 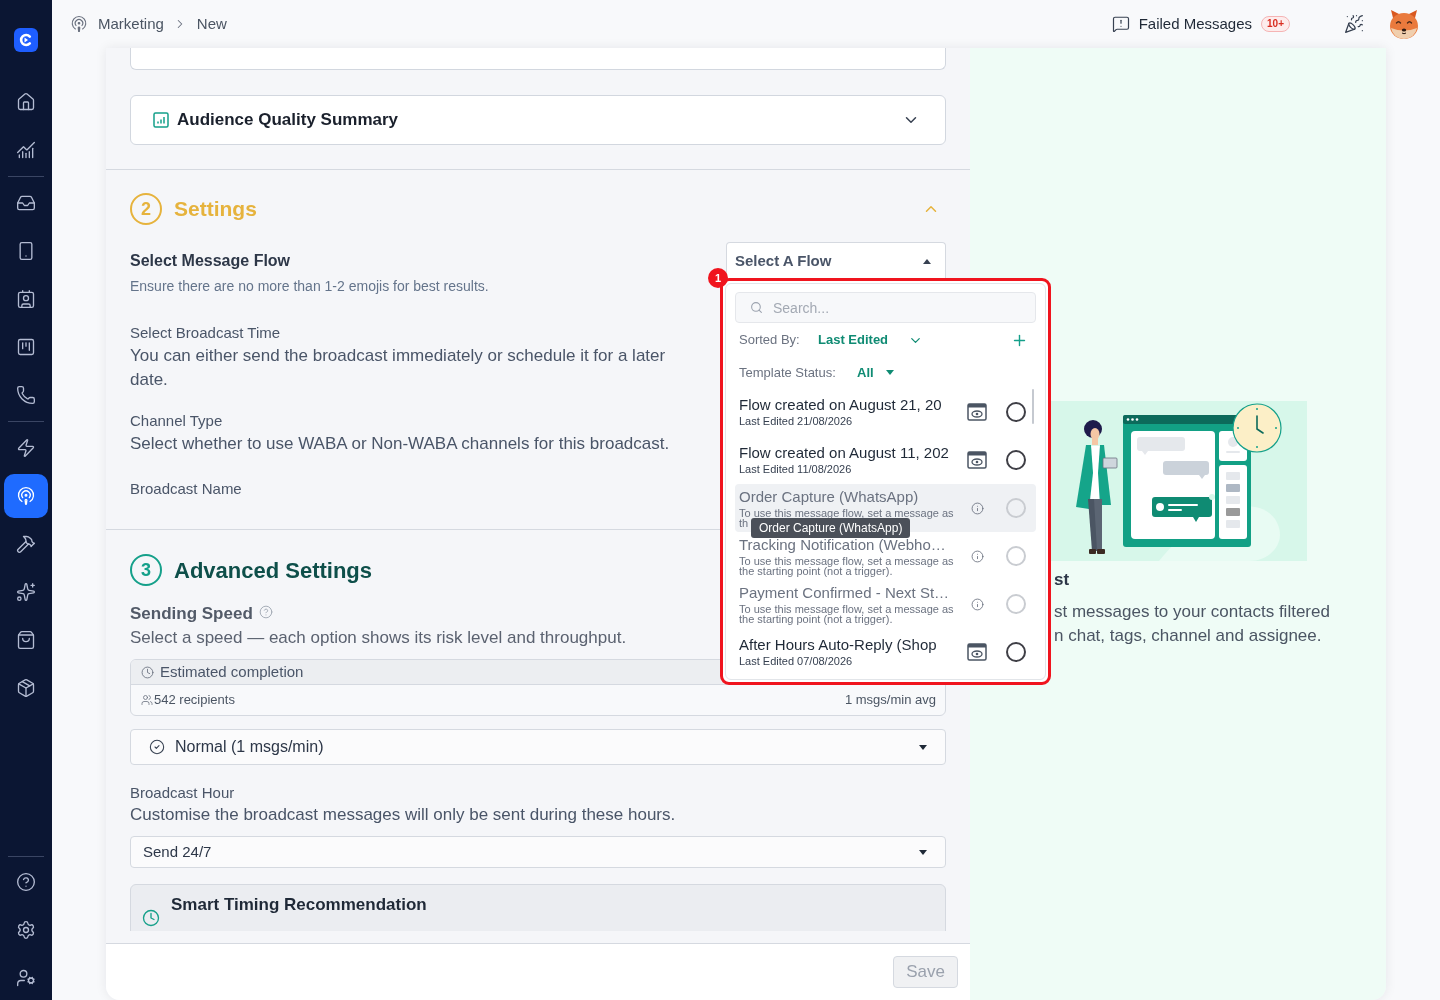 I want to click on status-label: Template Status:, so click(x=788, y=372).